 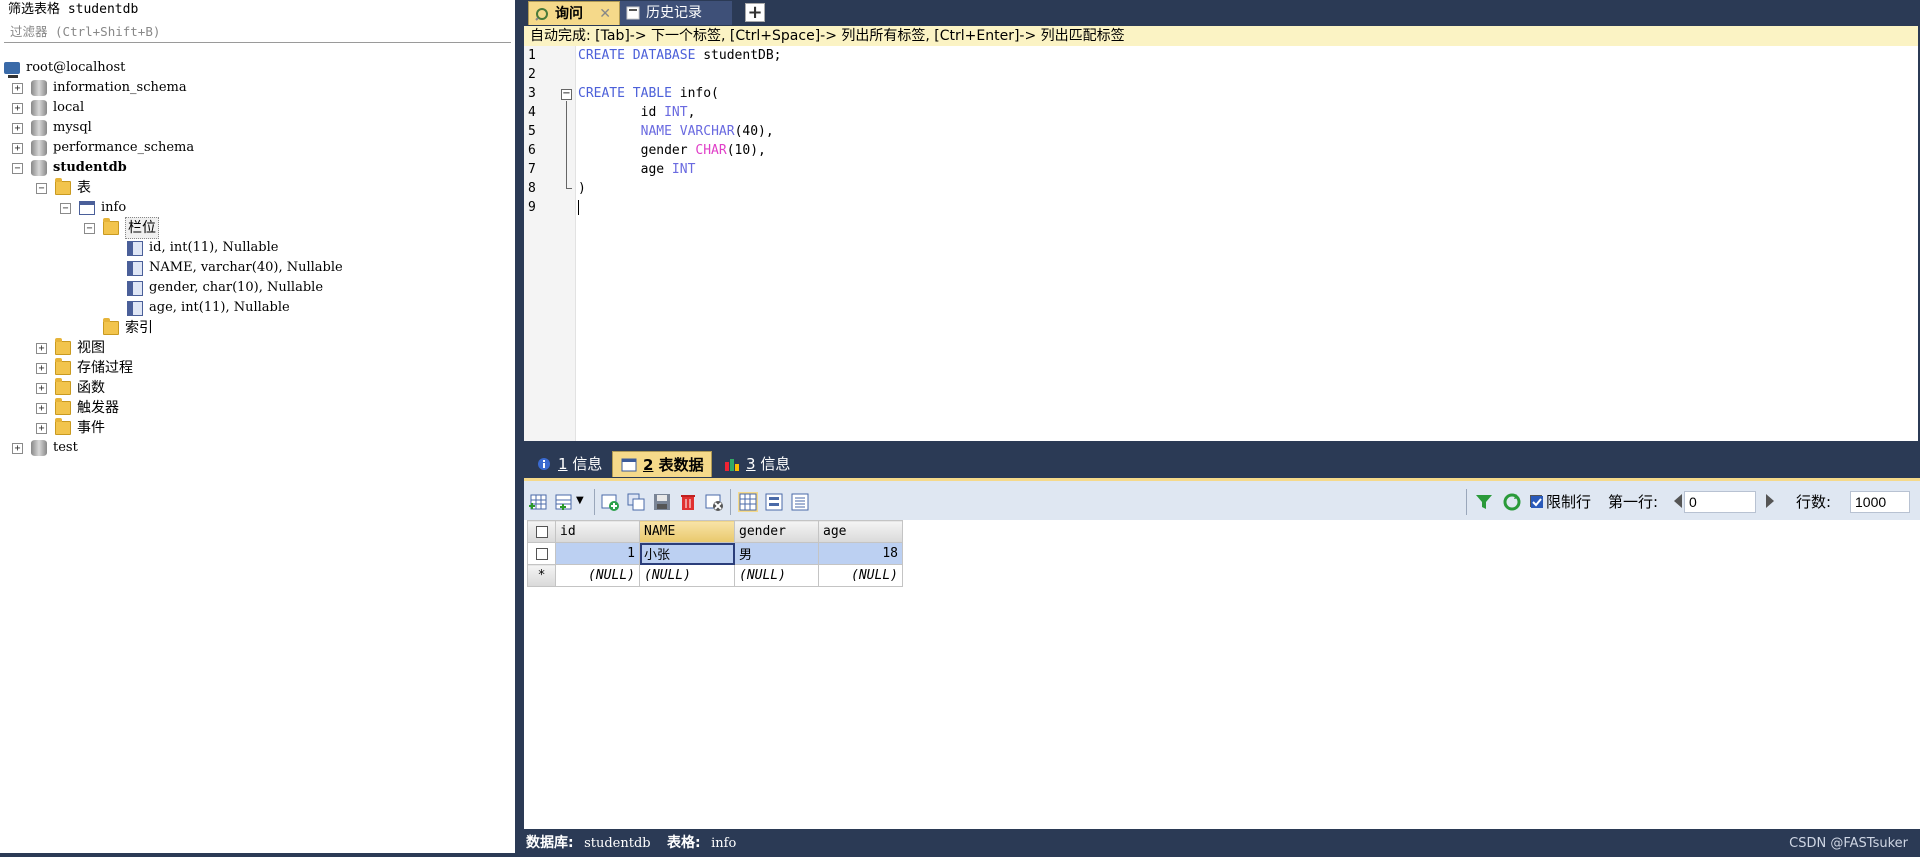 What do you see at coordinates (257, 268) in the screenshot?
I see `tree-item-column: NAME, varchar(40), Nullable` at bounding box center [257, 268].